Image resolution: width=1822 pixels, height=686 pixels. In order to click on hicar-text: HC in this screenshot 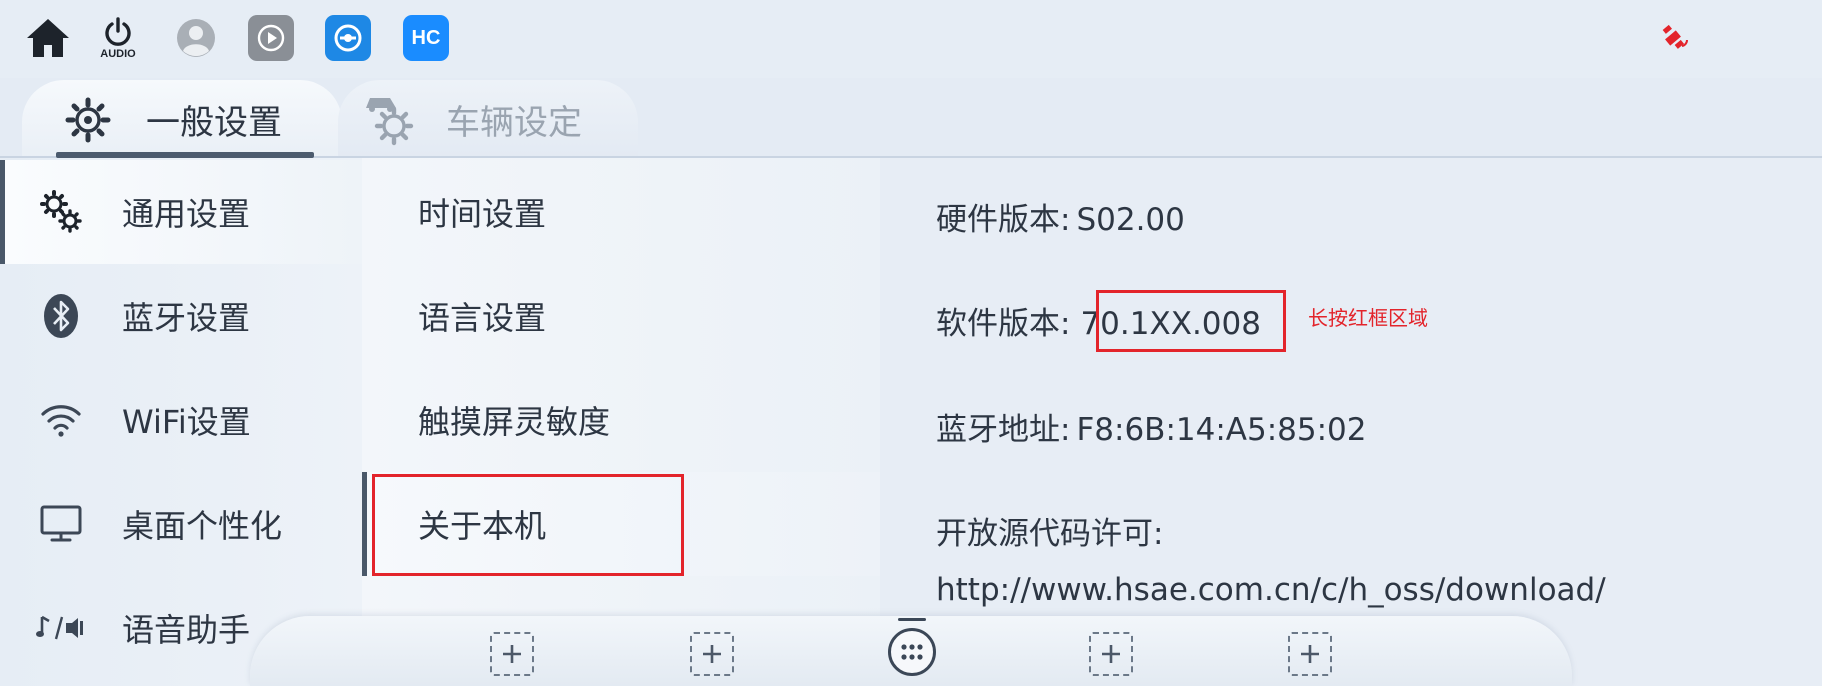, I will do `click(426, 37)`.